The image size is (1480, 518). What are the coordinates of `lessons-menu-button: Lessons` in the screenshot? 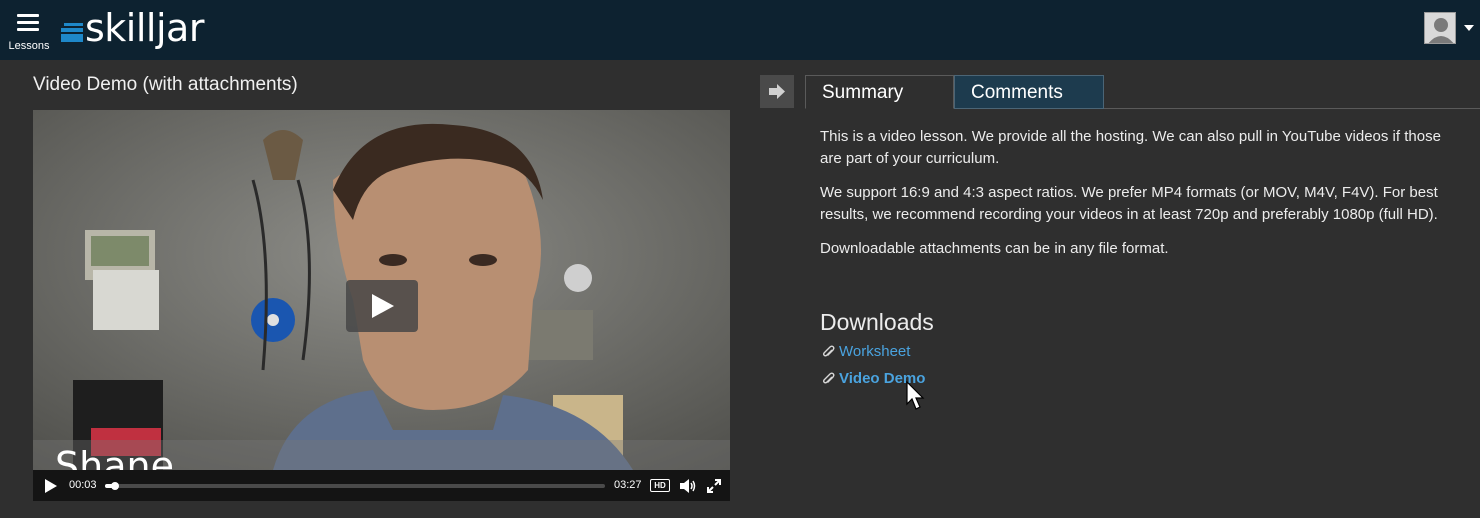 It's located at (29, 32).